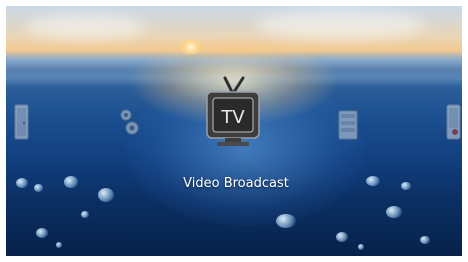 The height and width of the screenshot is (262, 468). I want to click on settings-gears-icon, so click(129, 123).